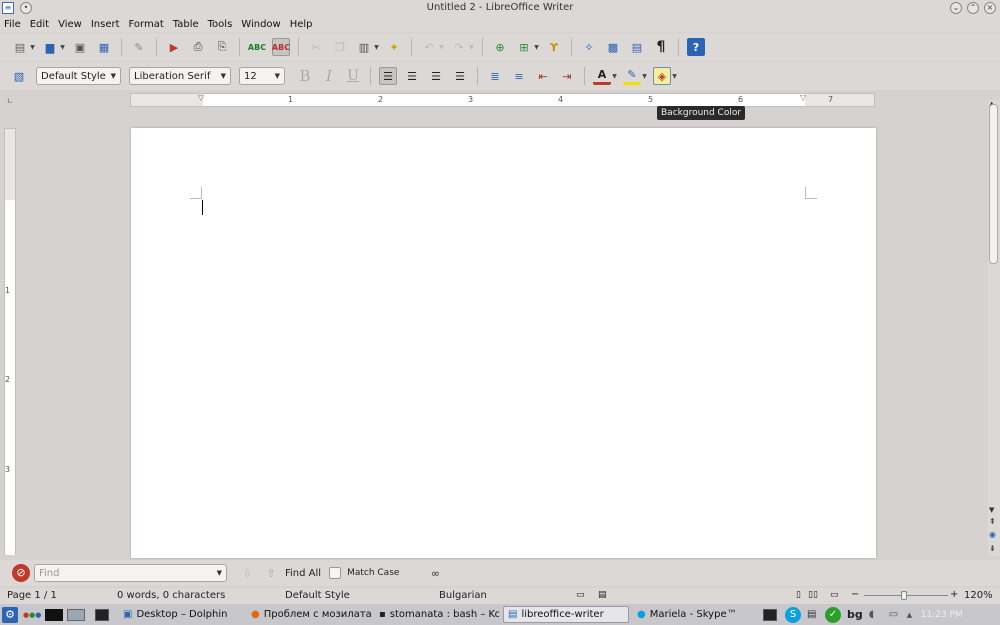  Describe the element at coordinates (696, 47) in the screenshot. I see `help-icon: ?` at that location.